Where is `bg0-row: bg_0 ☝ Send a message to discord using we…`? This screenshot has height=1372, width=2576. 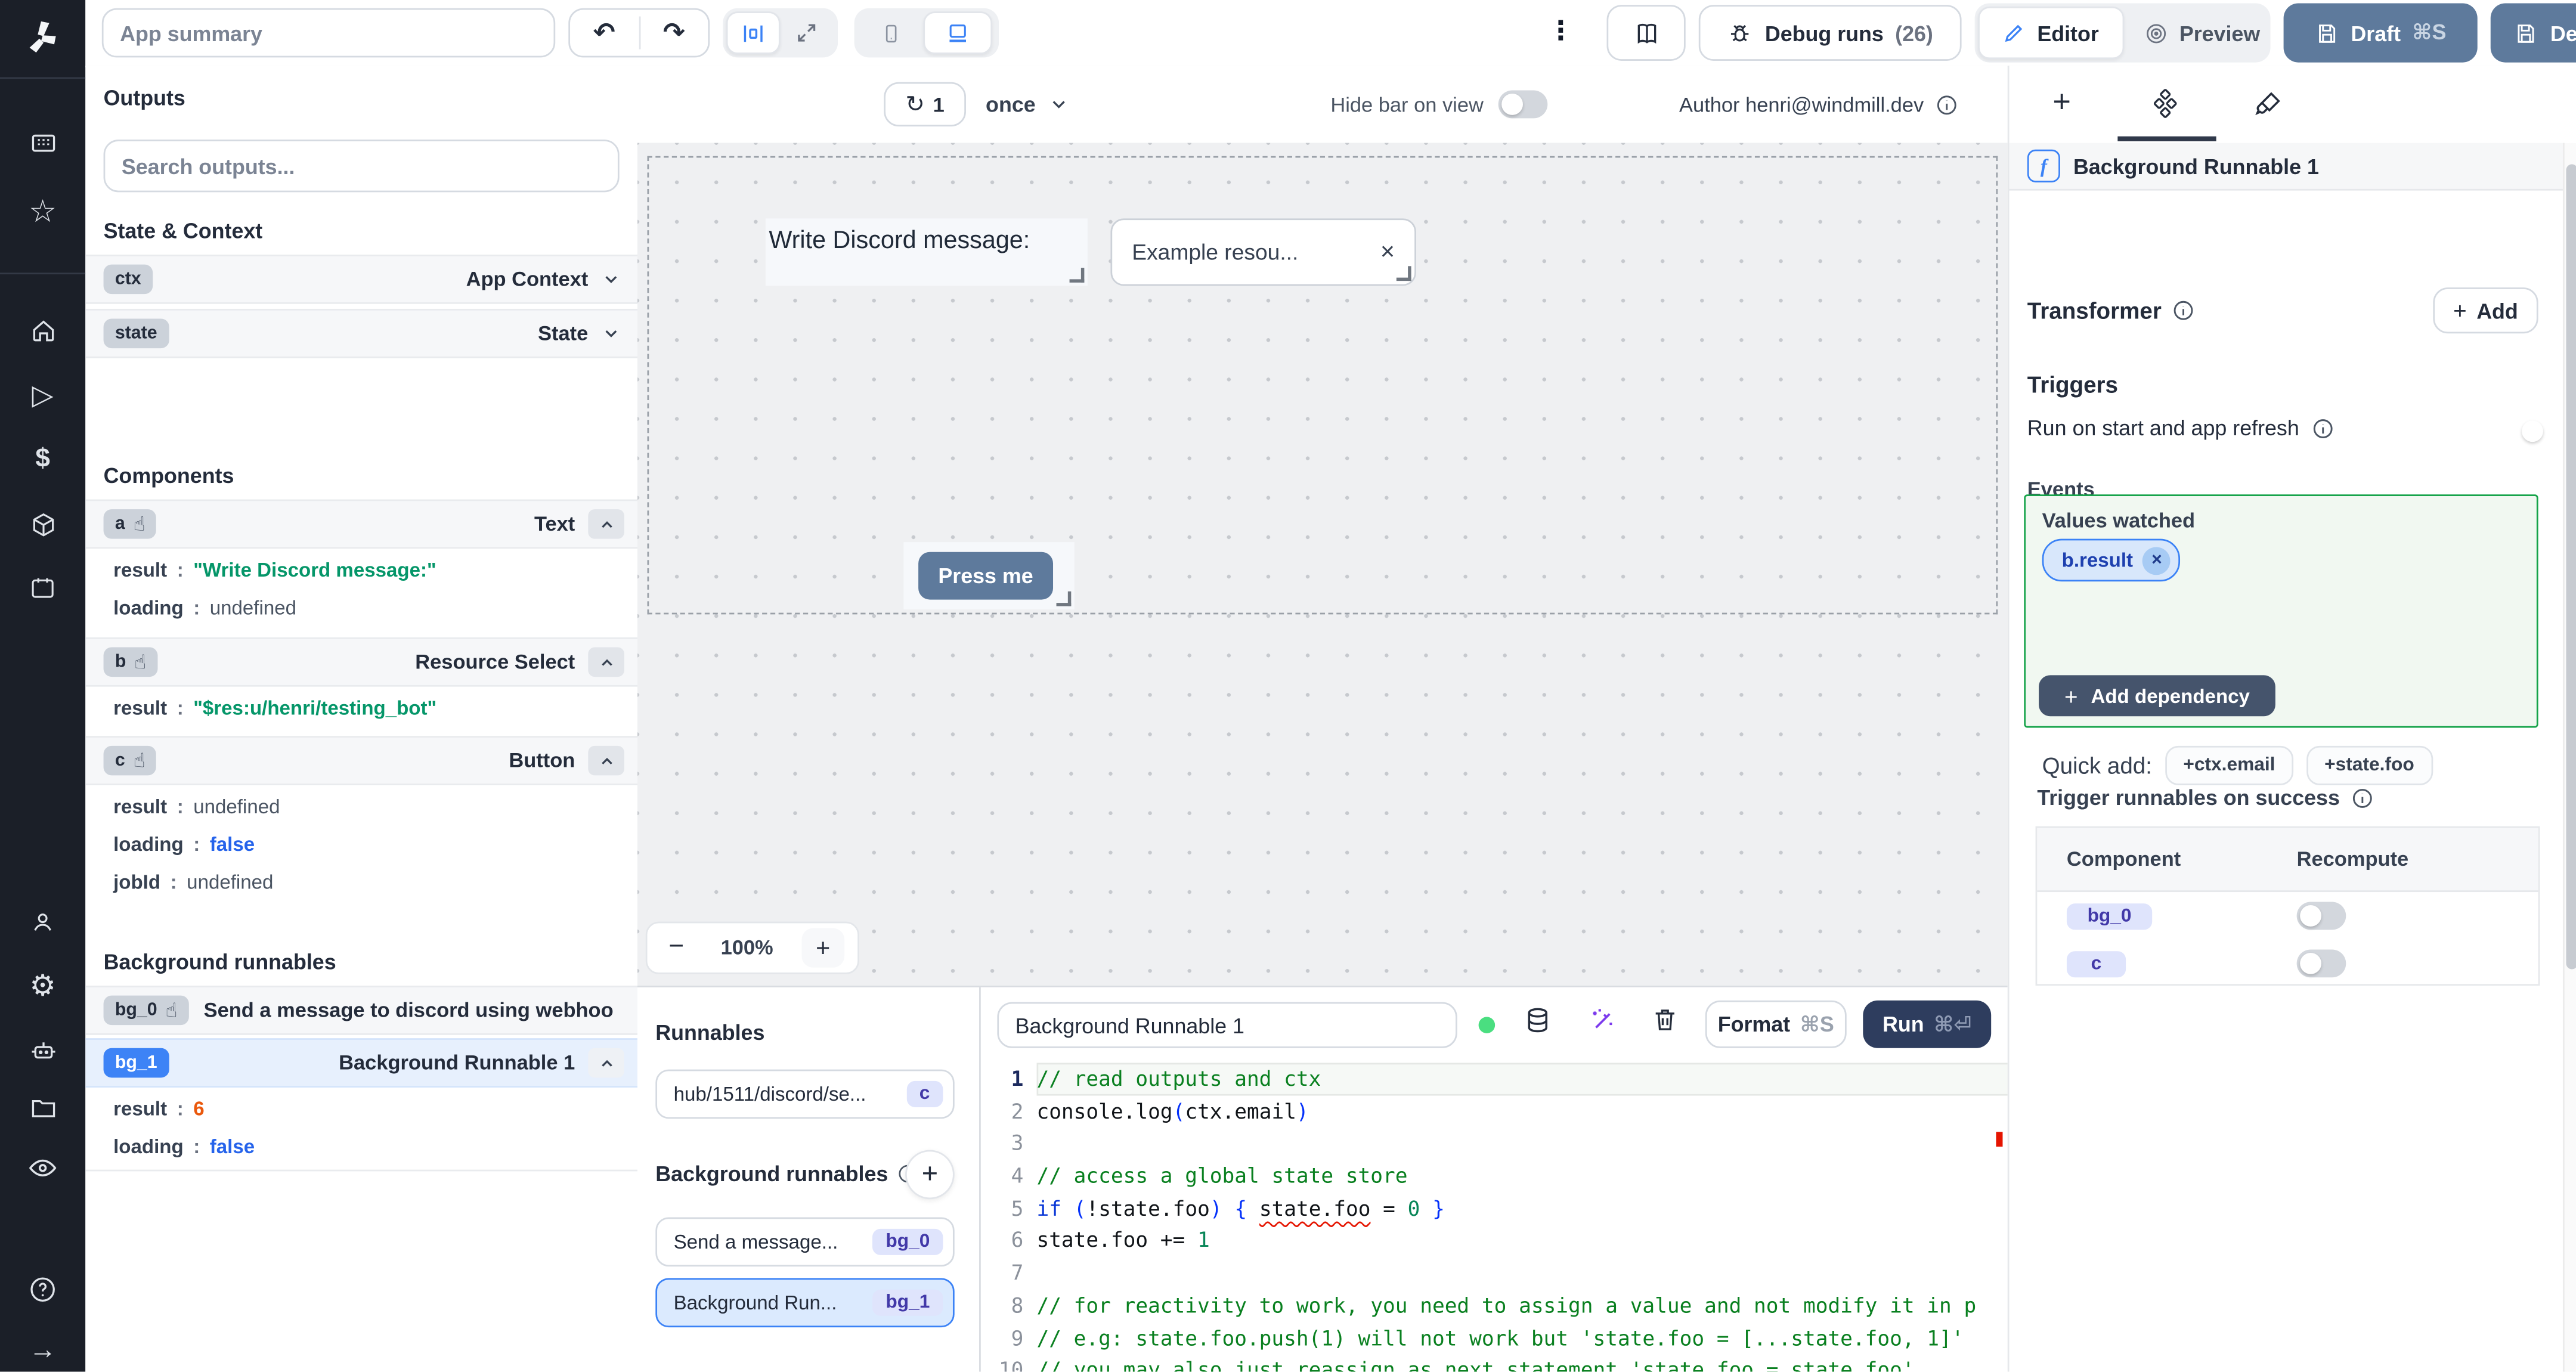 bg0-row: bg_0 ☝ Send a message to discord using we… is located at coordinates (361, 1010).